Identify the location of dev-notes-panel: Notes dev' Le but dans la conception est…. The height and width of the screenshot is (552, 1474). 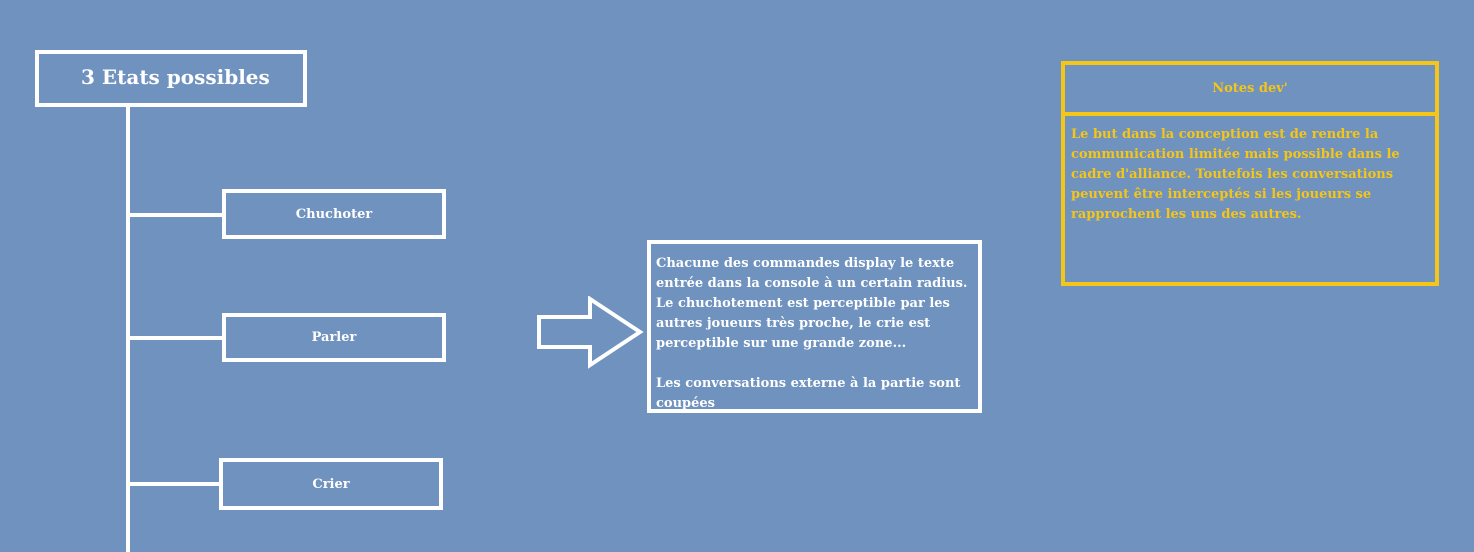
(1250, 173).